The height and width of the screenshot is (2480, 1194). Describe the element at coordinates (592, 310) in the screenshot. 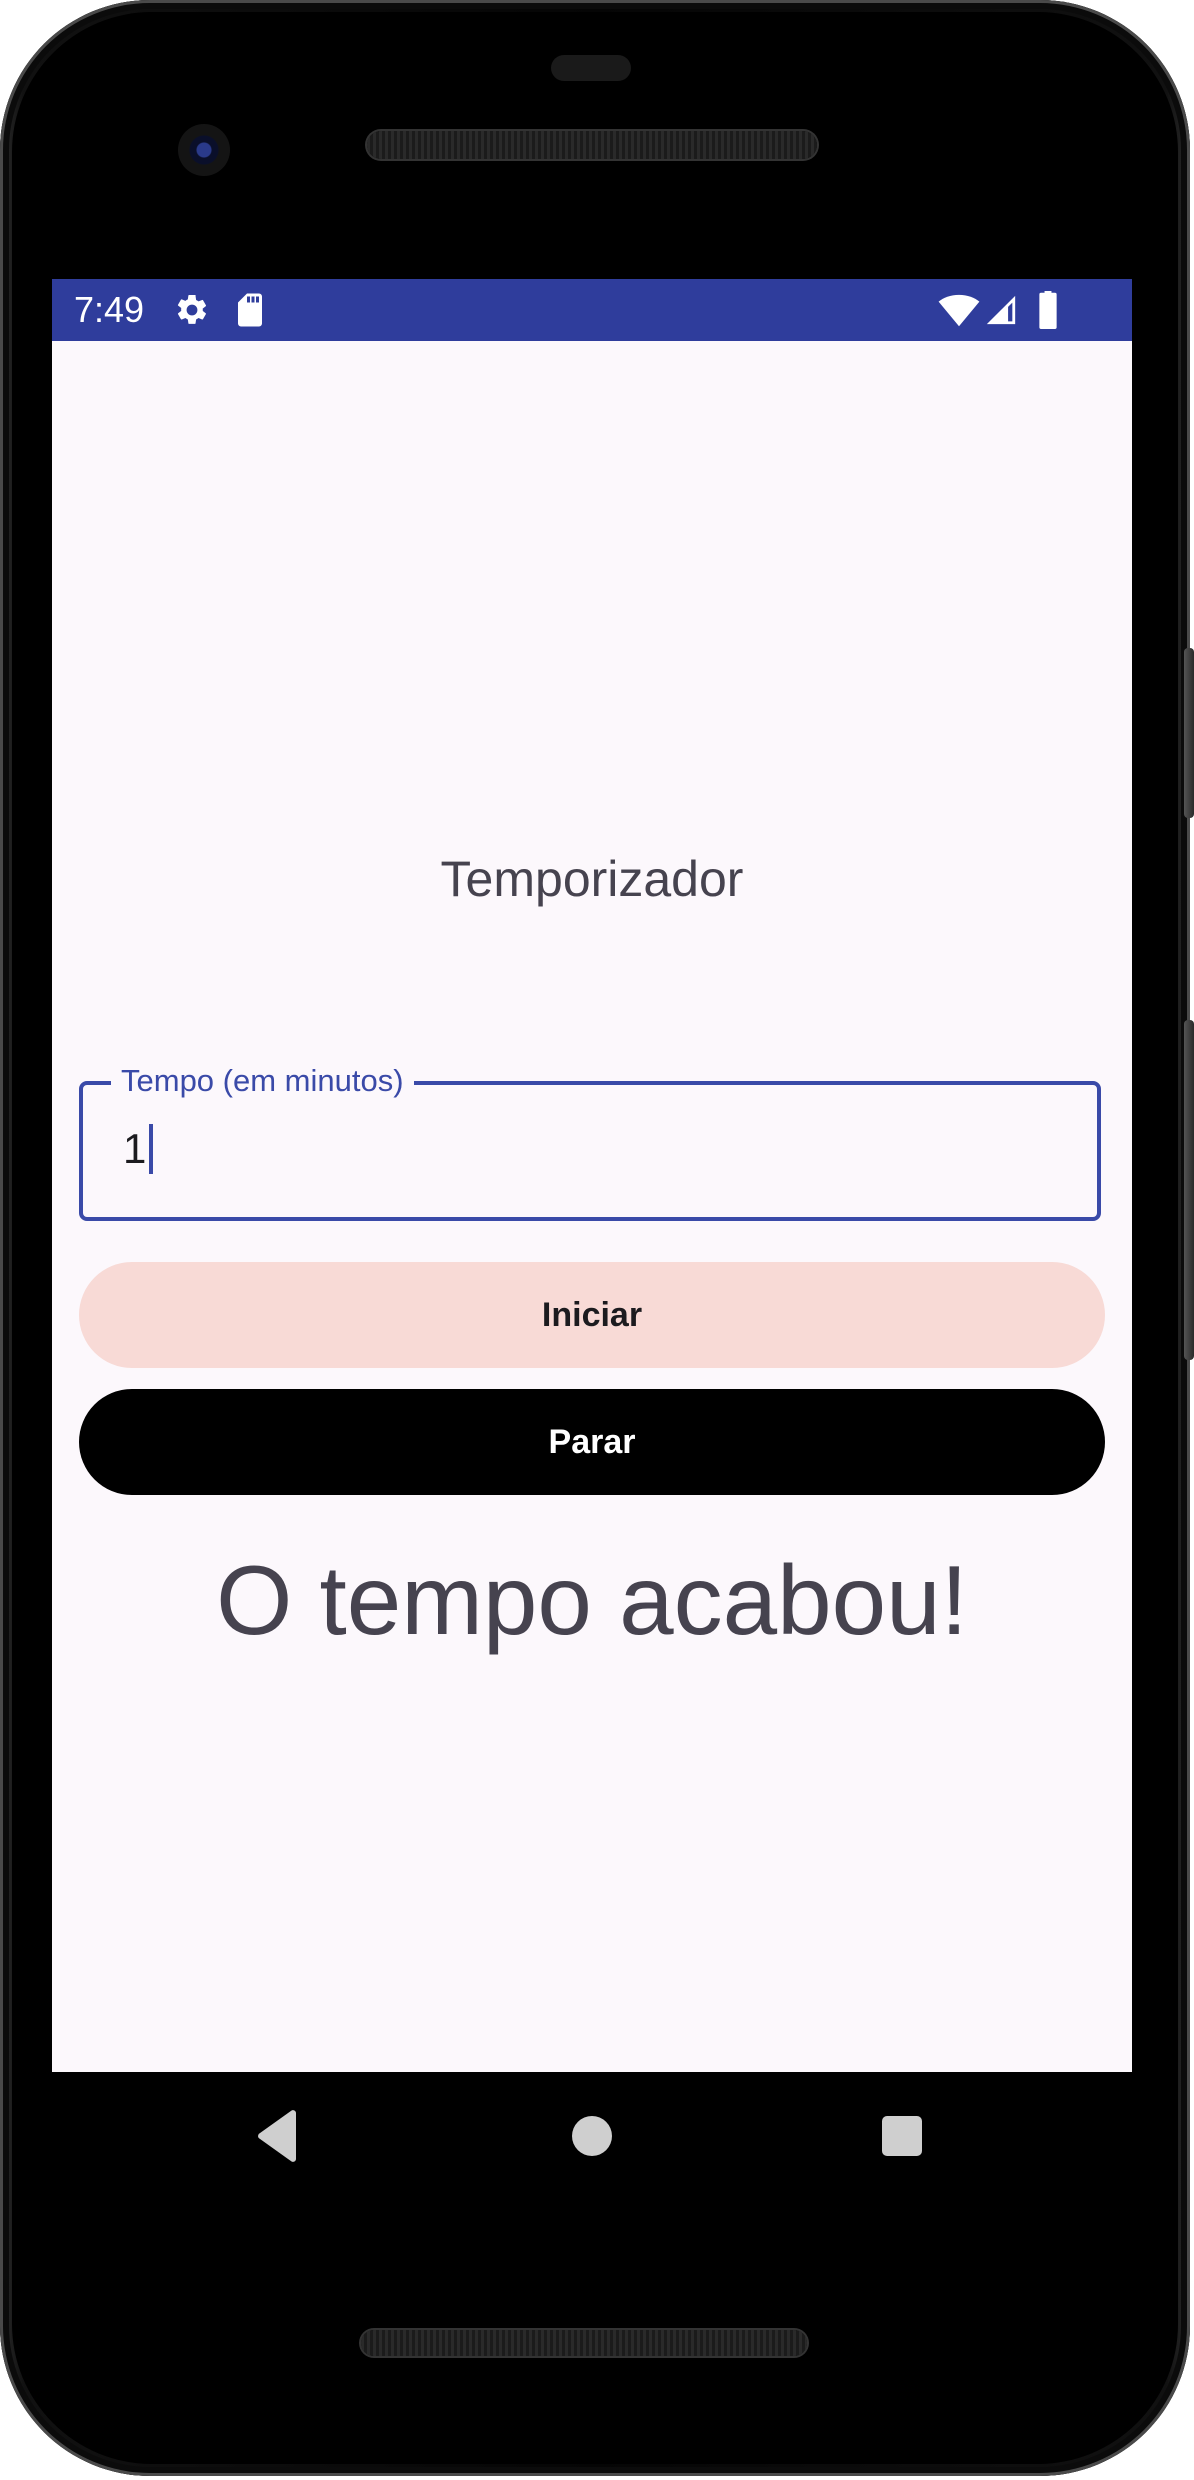

I see `status-bar: 7:49` at that location.